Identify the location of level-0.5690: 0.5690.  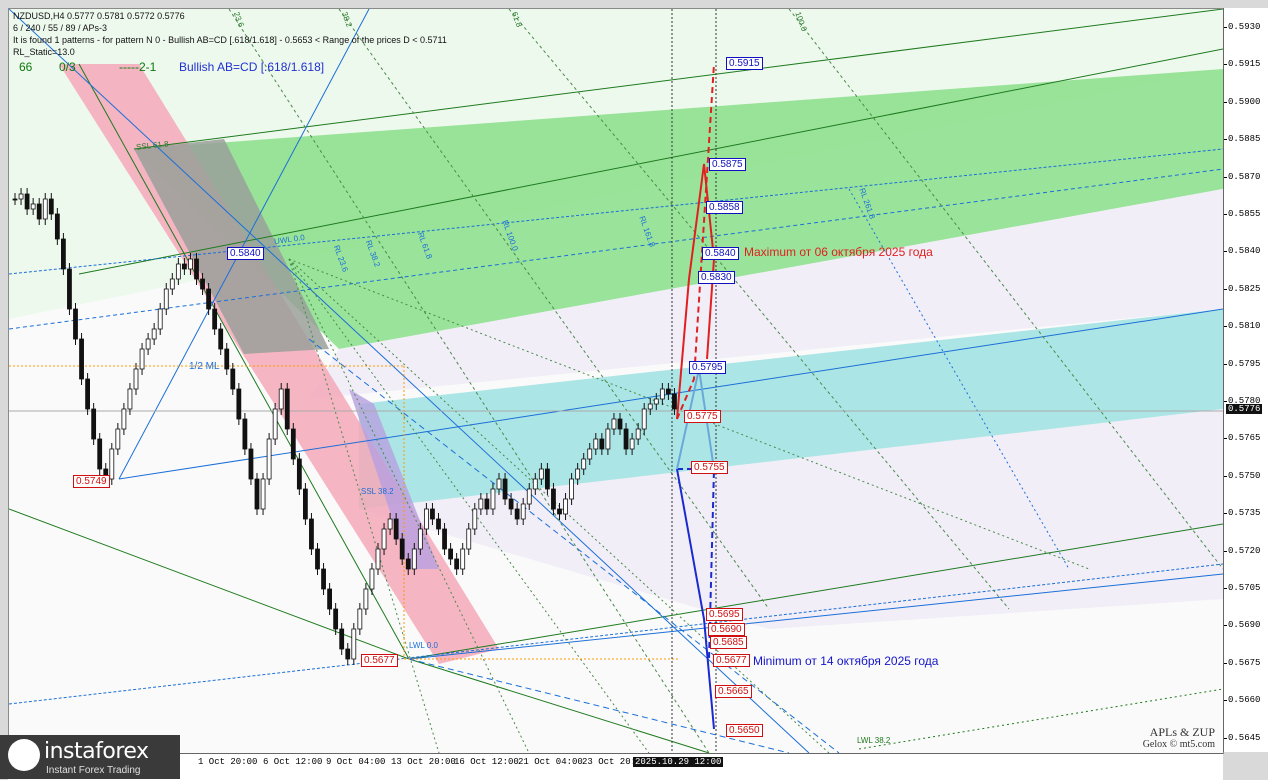
(726, 629).